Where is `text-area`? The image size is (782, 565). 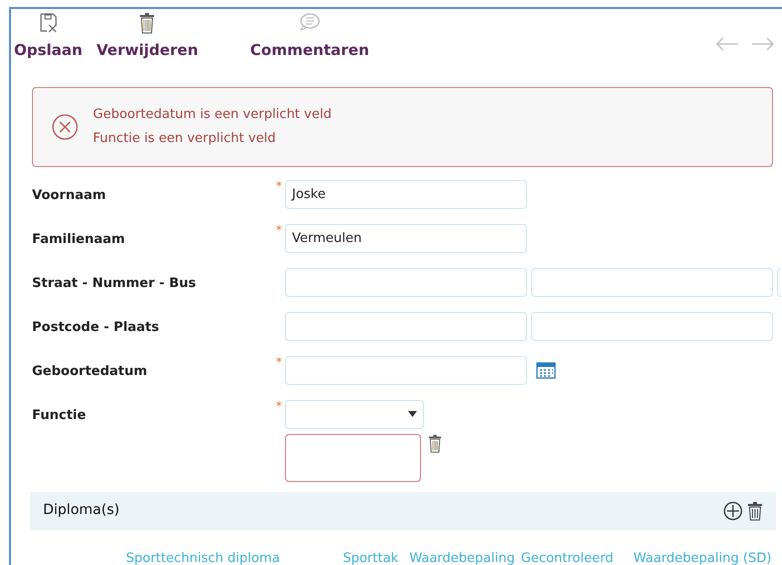 text-area is located at coordinates (353, 458).